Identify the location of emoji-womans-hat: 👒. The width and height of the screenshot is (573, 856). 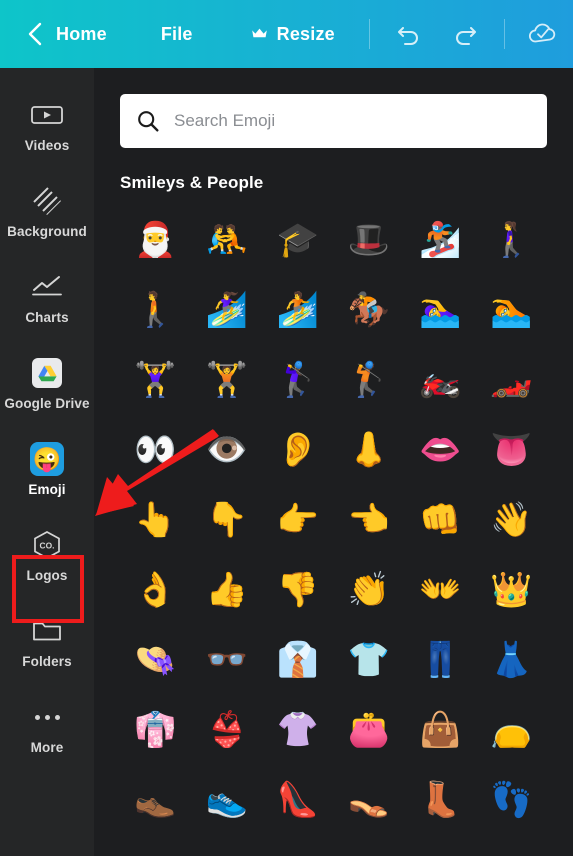
(155, 660).